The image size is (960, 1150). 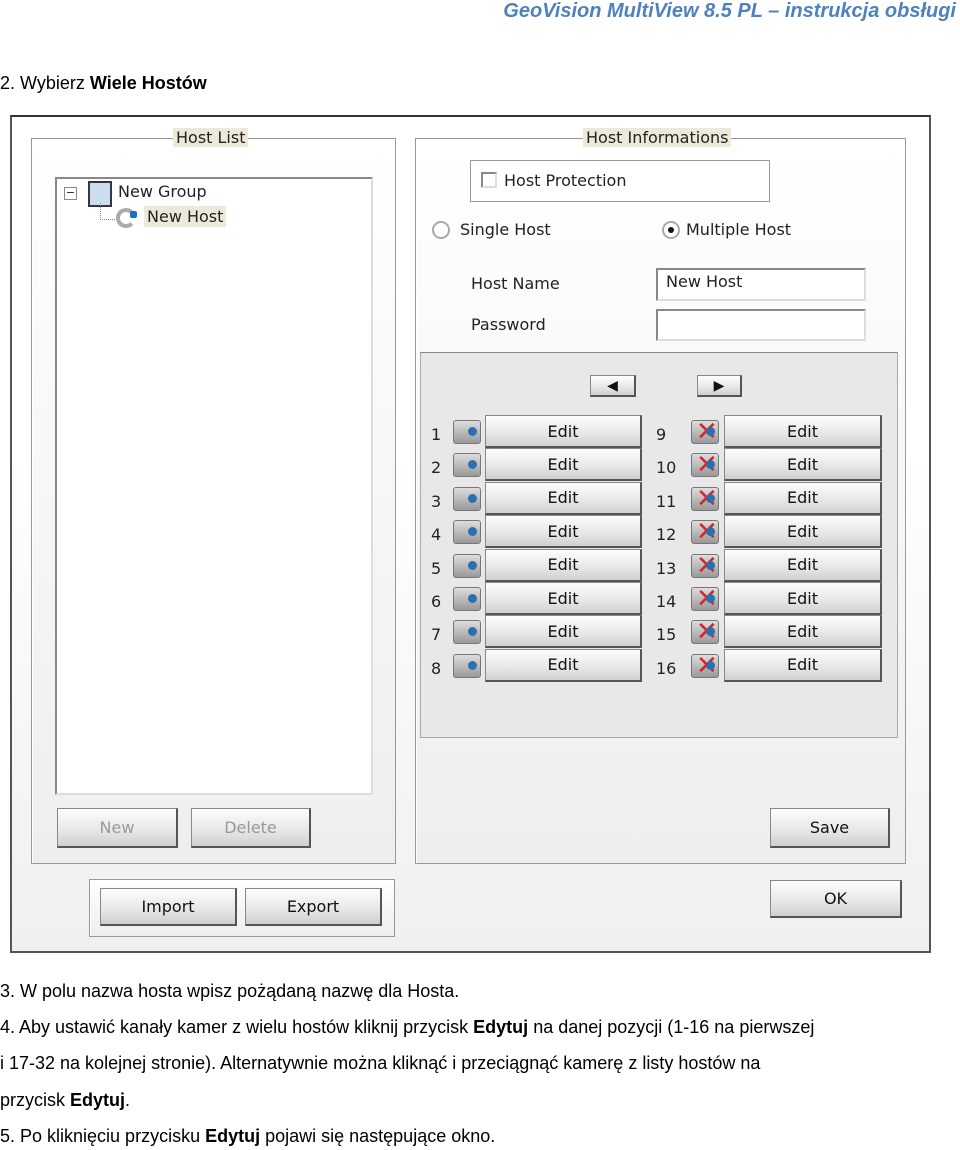 What do you see at coordinates (168, 907) in the screenshot?
I see `import-button: Import` at bounding box center [168, 907].